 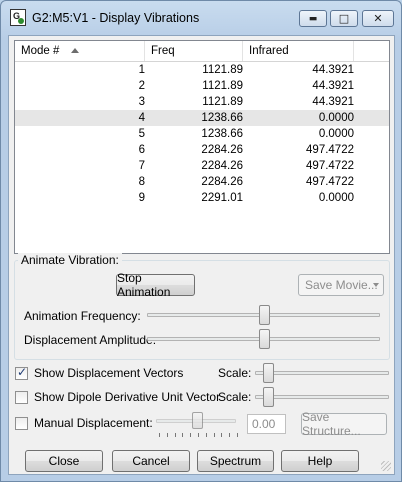 What do you see at coordinates (266, 424) in the screenshot?
I see `manual-displacement-value: 0.00` at bounding box center [266, 424].